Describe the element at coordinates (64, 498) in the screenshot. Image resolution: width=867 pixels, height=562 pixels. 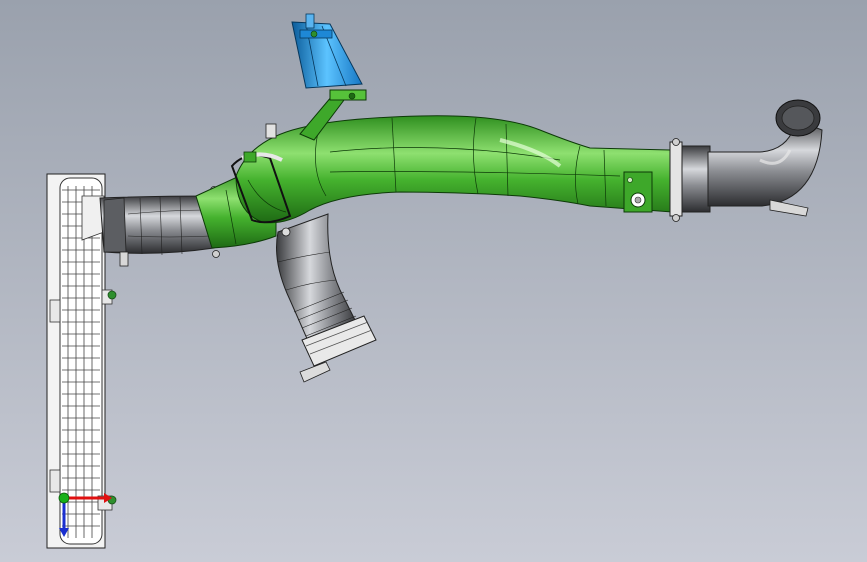
I see `triad-y-axis` at that location.